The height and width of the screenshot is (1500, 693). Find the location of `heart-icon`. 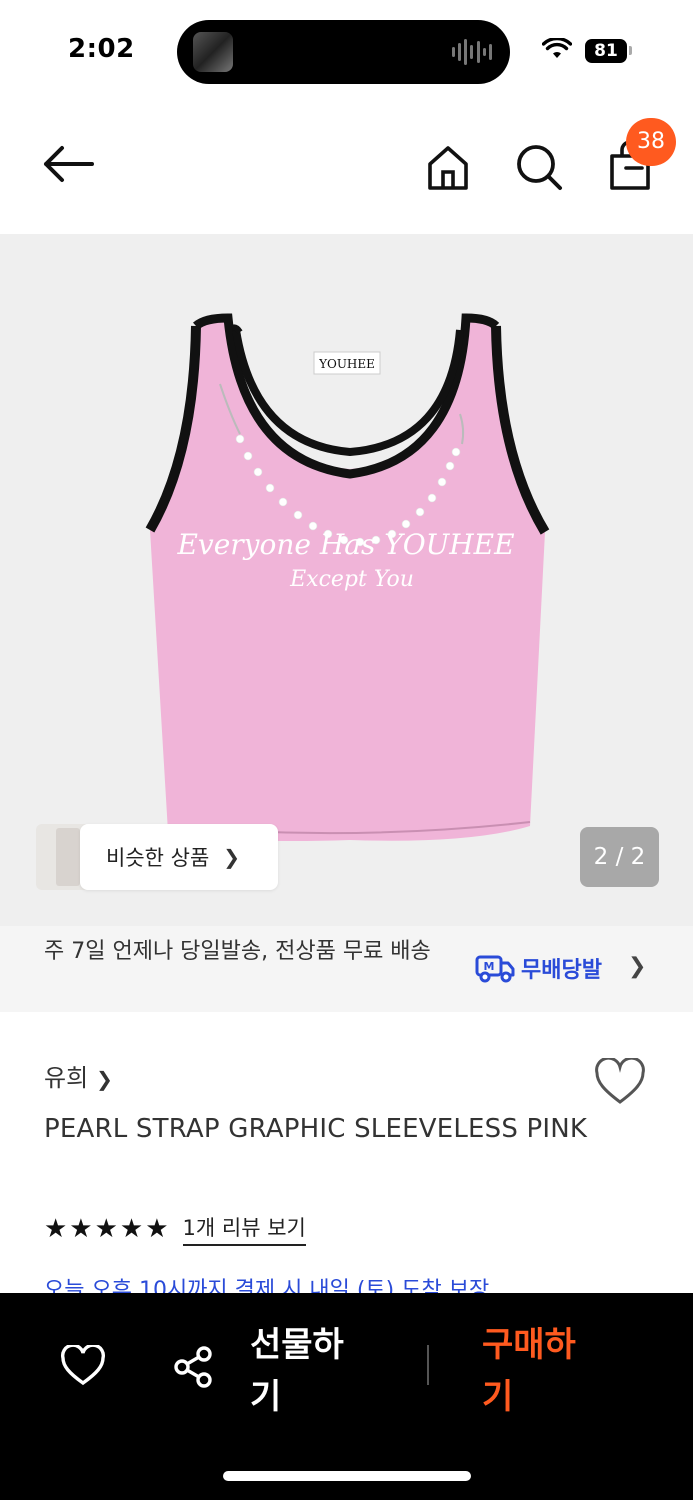

heart-icon is located at coordinates (83, 1366).